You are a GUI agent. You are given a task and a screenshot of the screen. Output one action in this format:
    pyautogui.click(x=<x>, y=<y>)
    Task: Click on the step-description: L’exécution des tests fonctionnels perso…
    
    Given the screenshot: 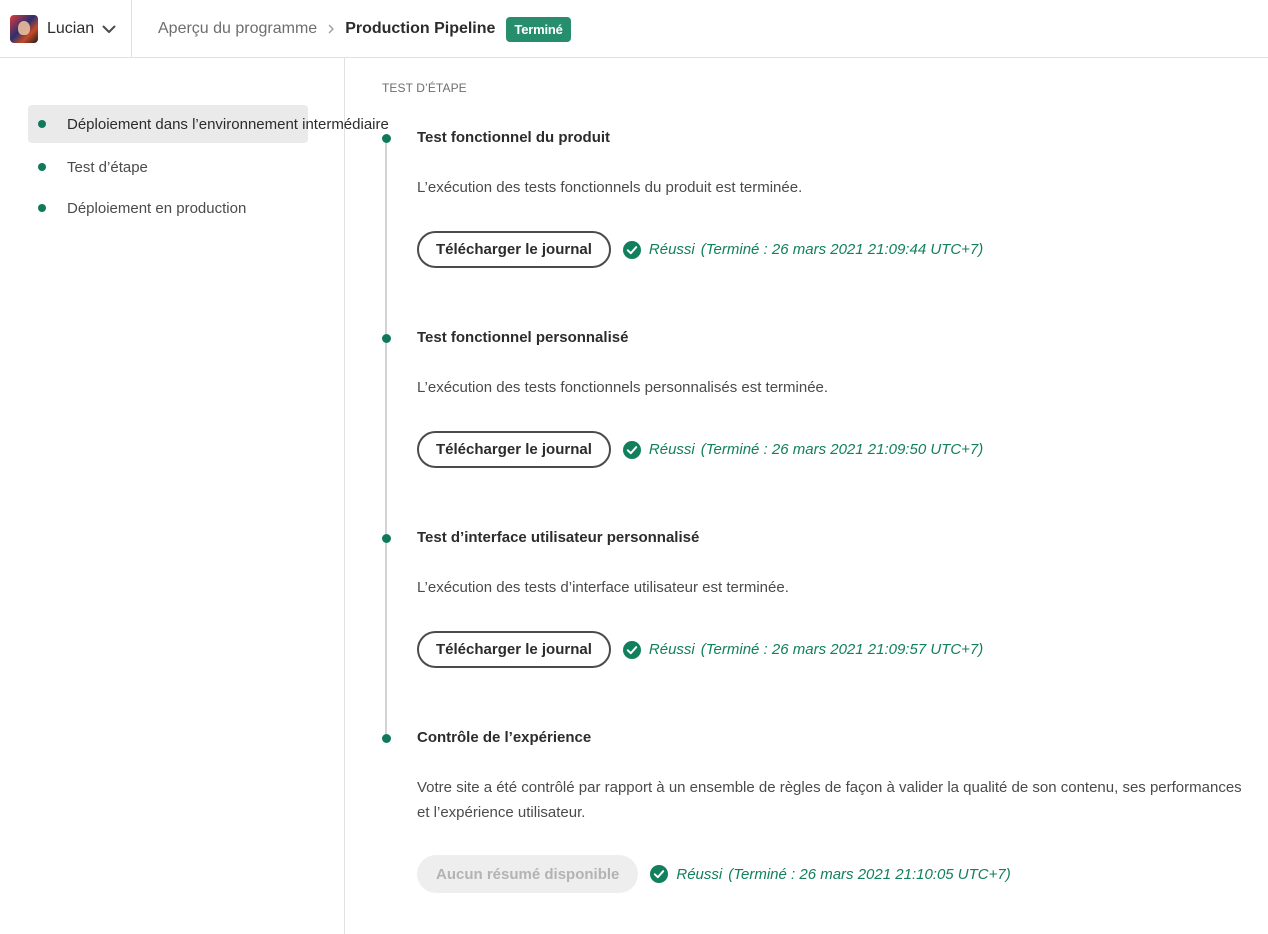 What is the action you would take?
    pyautogui.click(x=623, y=387)
    